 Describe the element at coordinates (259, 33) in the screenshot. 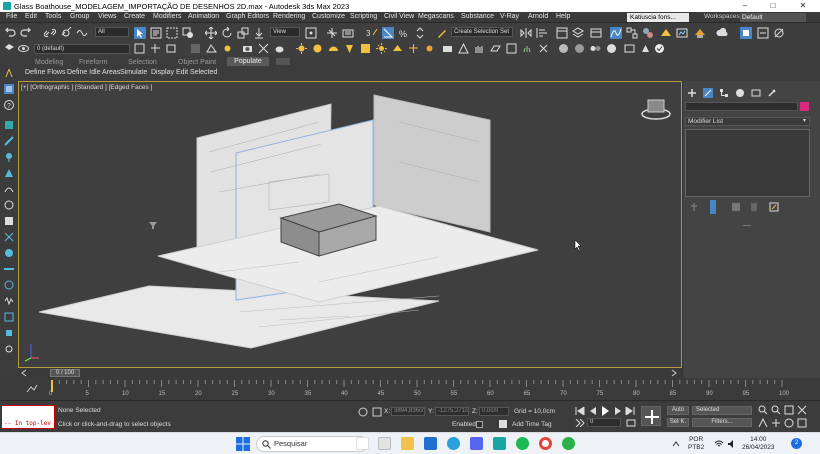

I see `place-icon` at that location.